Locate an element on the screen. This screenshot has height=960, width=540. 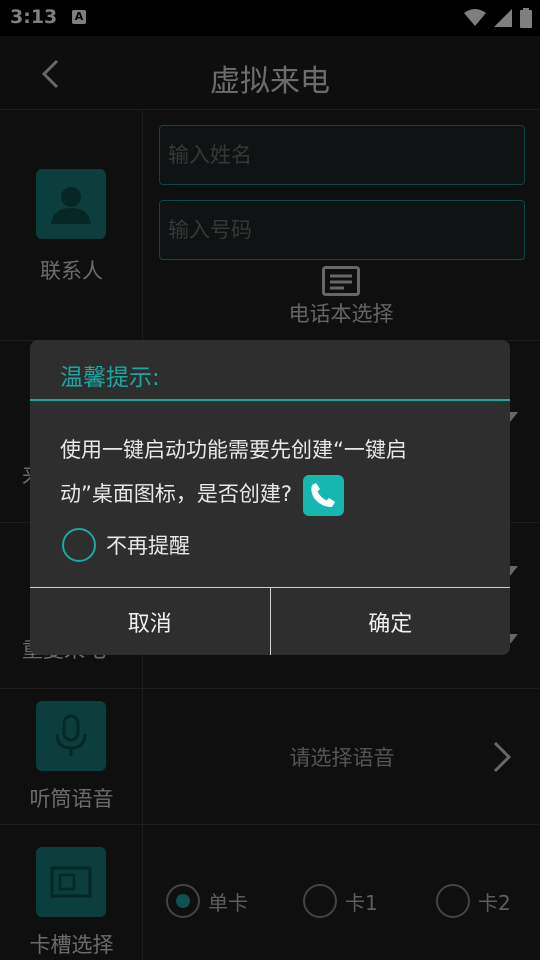
confirm-button: 确定 is located at coordinates (391, 621).